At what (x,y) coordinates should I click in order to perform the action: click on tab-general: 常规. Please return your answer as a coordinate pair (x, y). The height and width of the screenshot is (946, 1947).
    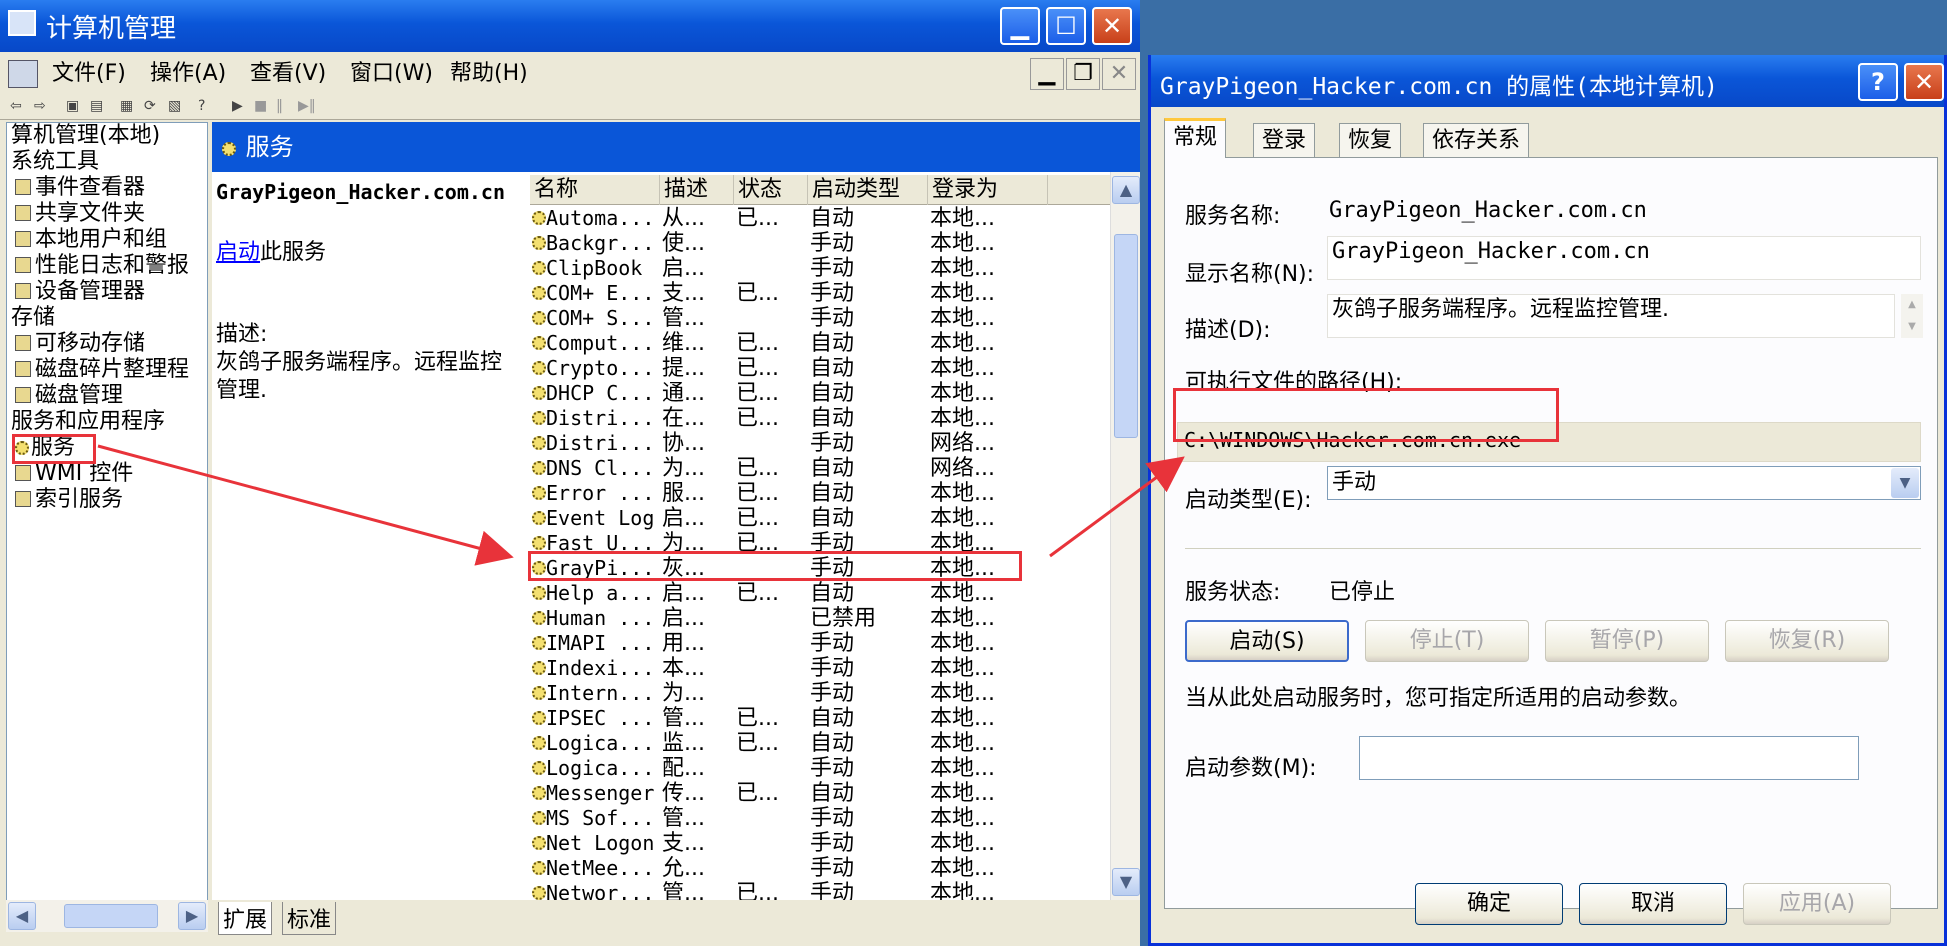
    Looking at the image, I should click on (1195, 138).